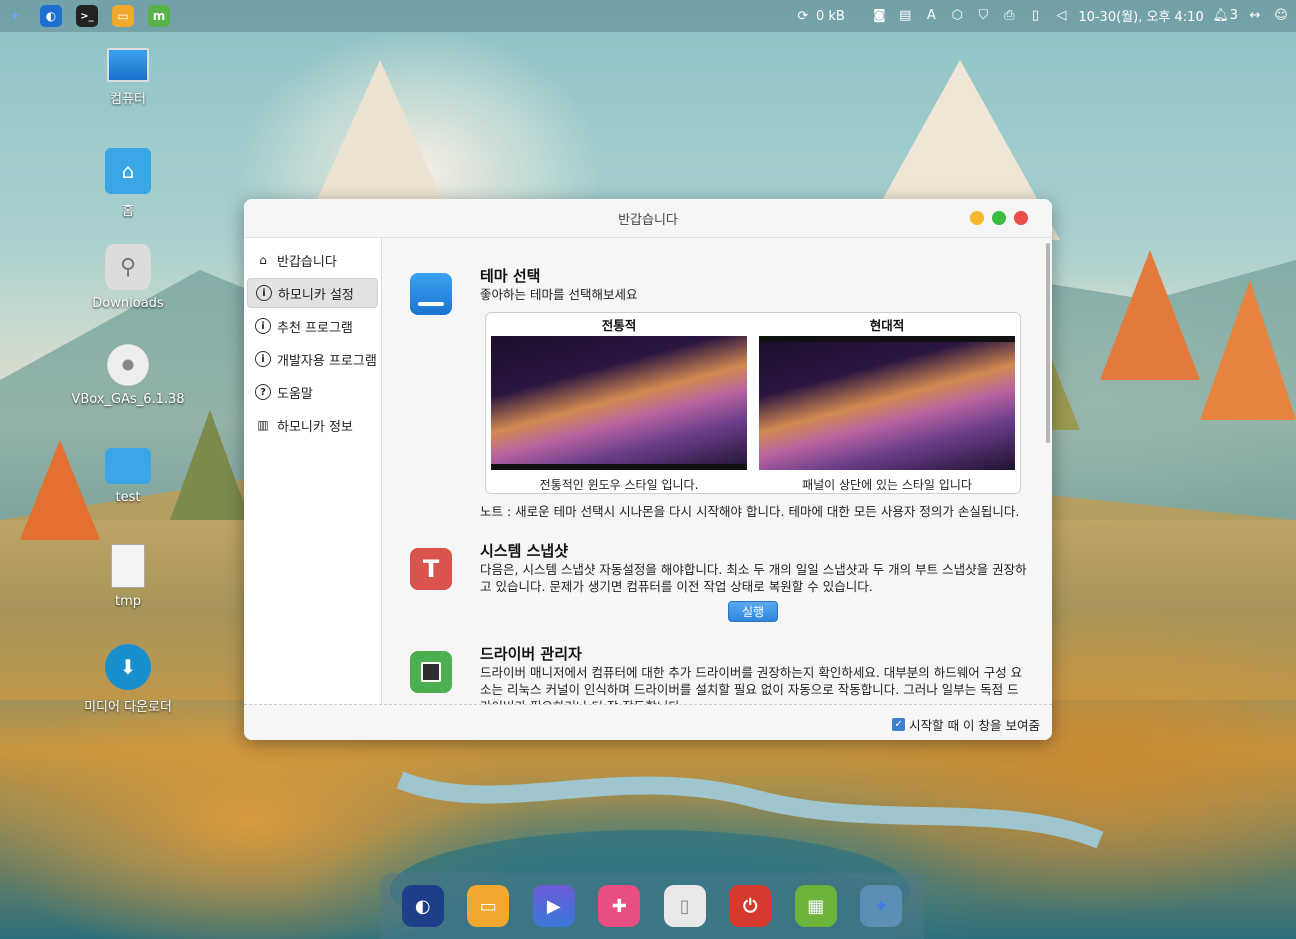 The image size is (1296, 939). Describe the element at coordinates (128, 566) in the screenshot. I see `document-icon` at that location.